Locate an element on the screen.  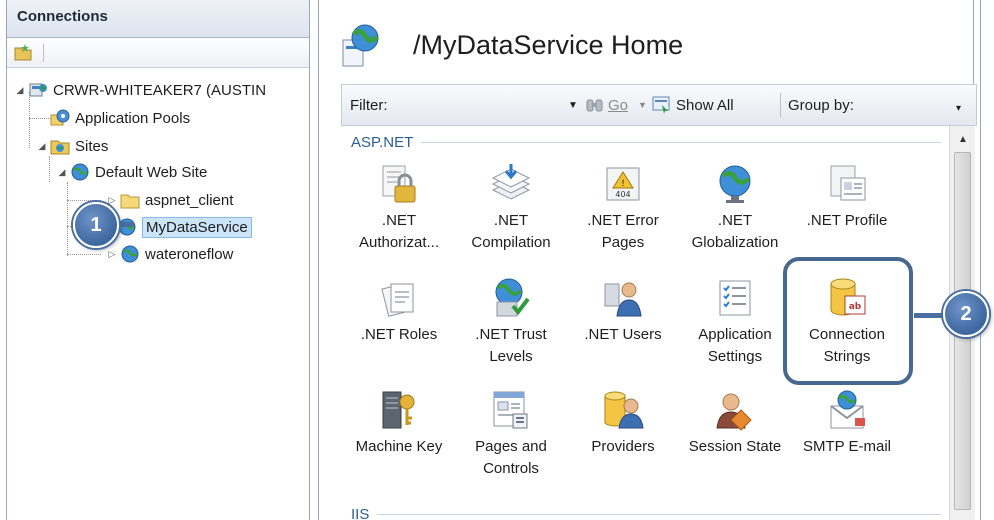
feature-session-state: Session State is located at coordinates (735, 423).